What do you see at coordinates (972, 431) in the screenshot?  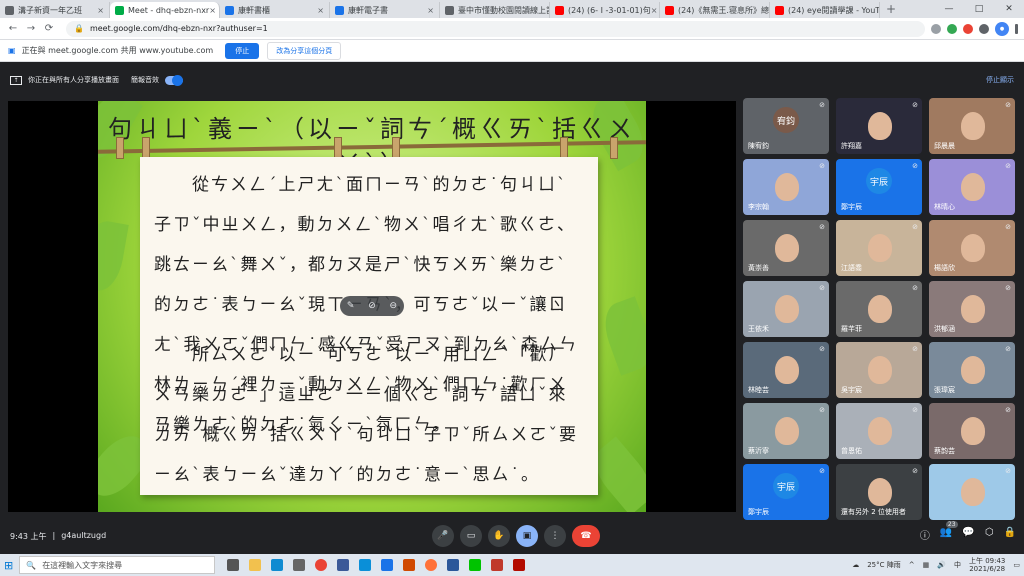 I see `participant-tile: ⊘ 蔡韵芸` at bounding box center [972, 431].